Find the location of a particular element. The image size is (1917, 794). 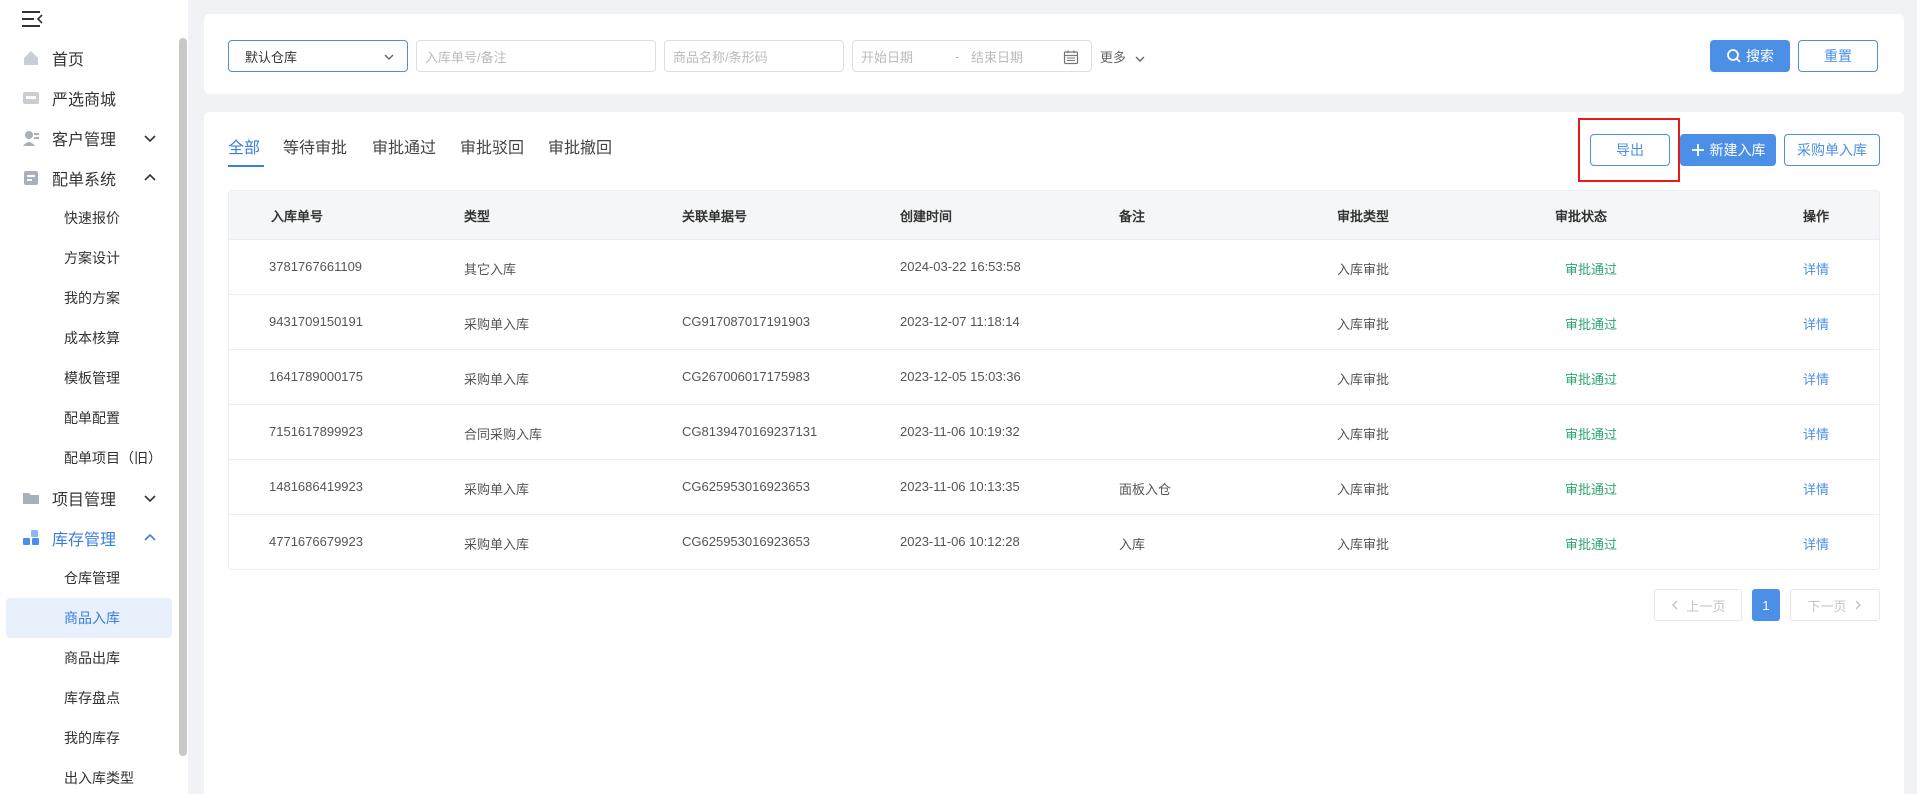

order-number-input: 入库单号/备注 is located at coordinates (536, 56).